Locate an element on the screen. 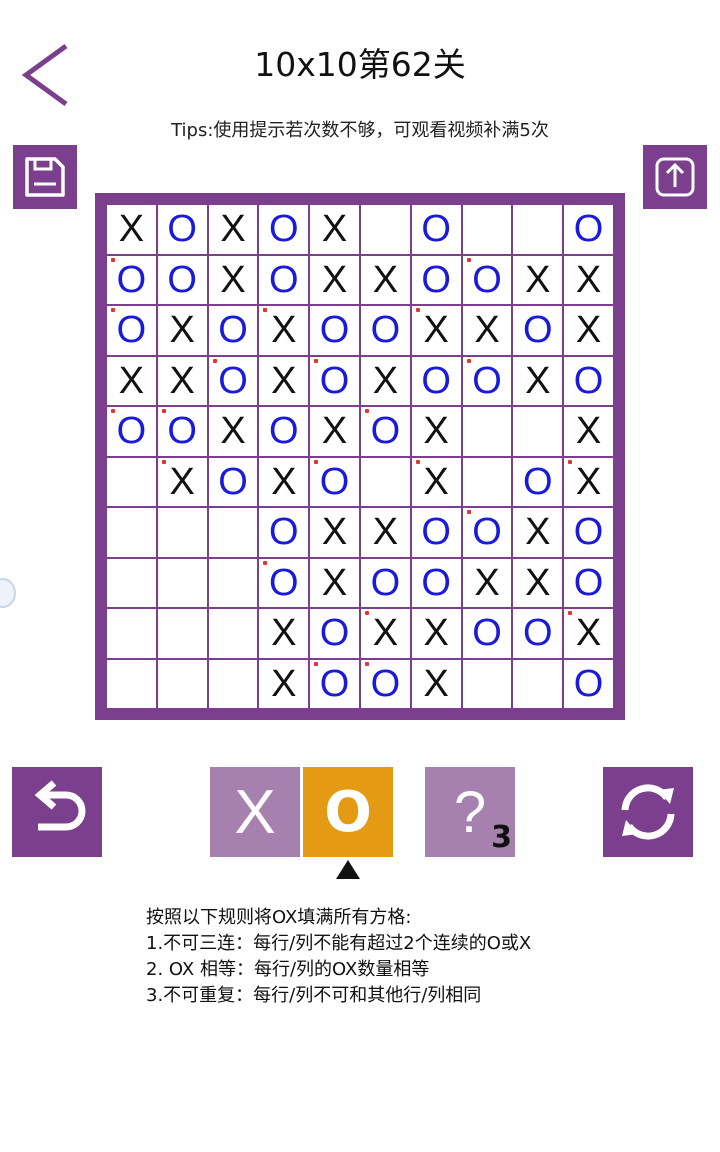 This screenshot has width=720, height=1152. hint-button: ? 3 is located at coordinates (470, 812).